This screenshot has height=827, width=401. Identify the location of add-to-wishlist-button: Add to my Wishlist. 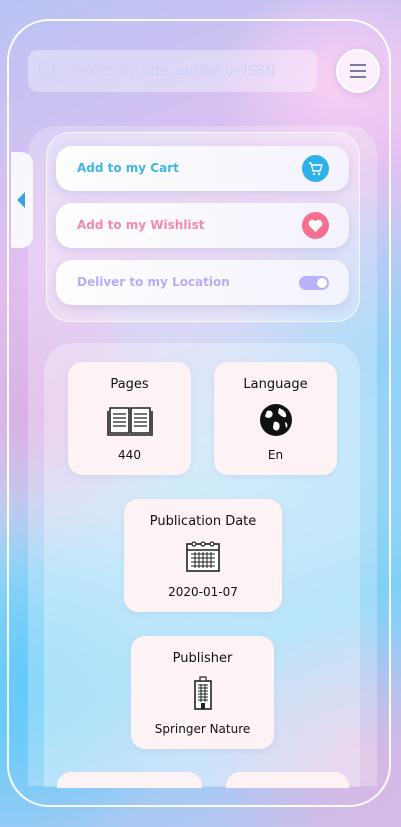
(202, 225).